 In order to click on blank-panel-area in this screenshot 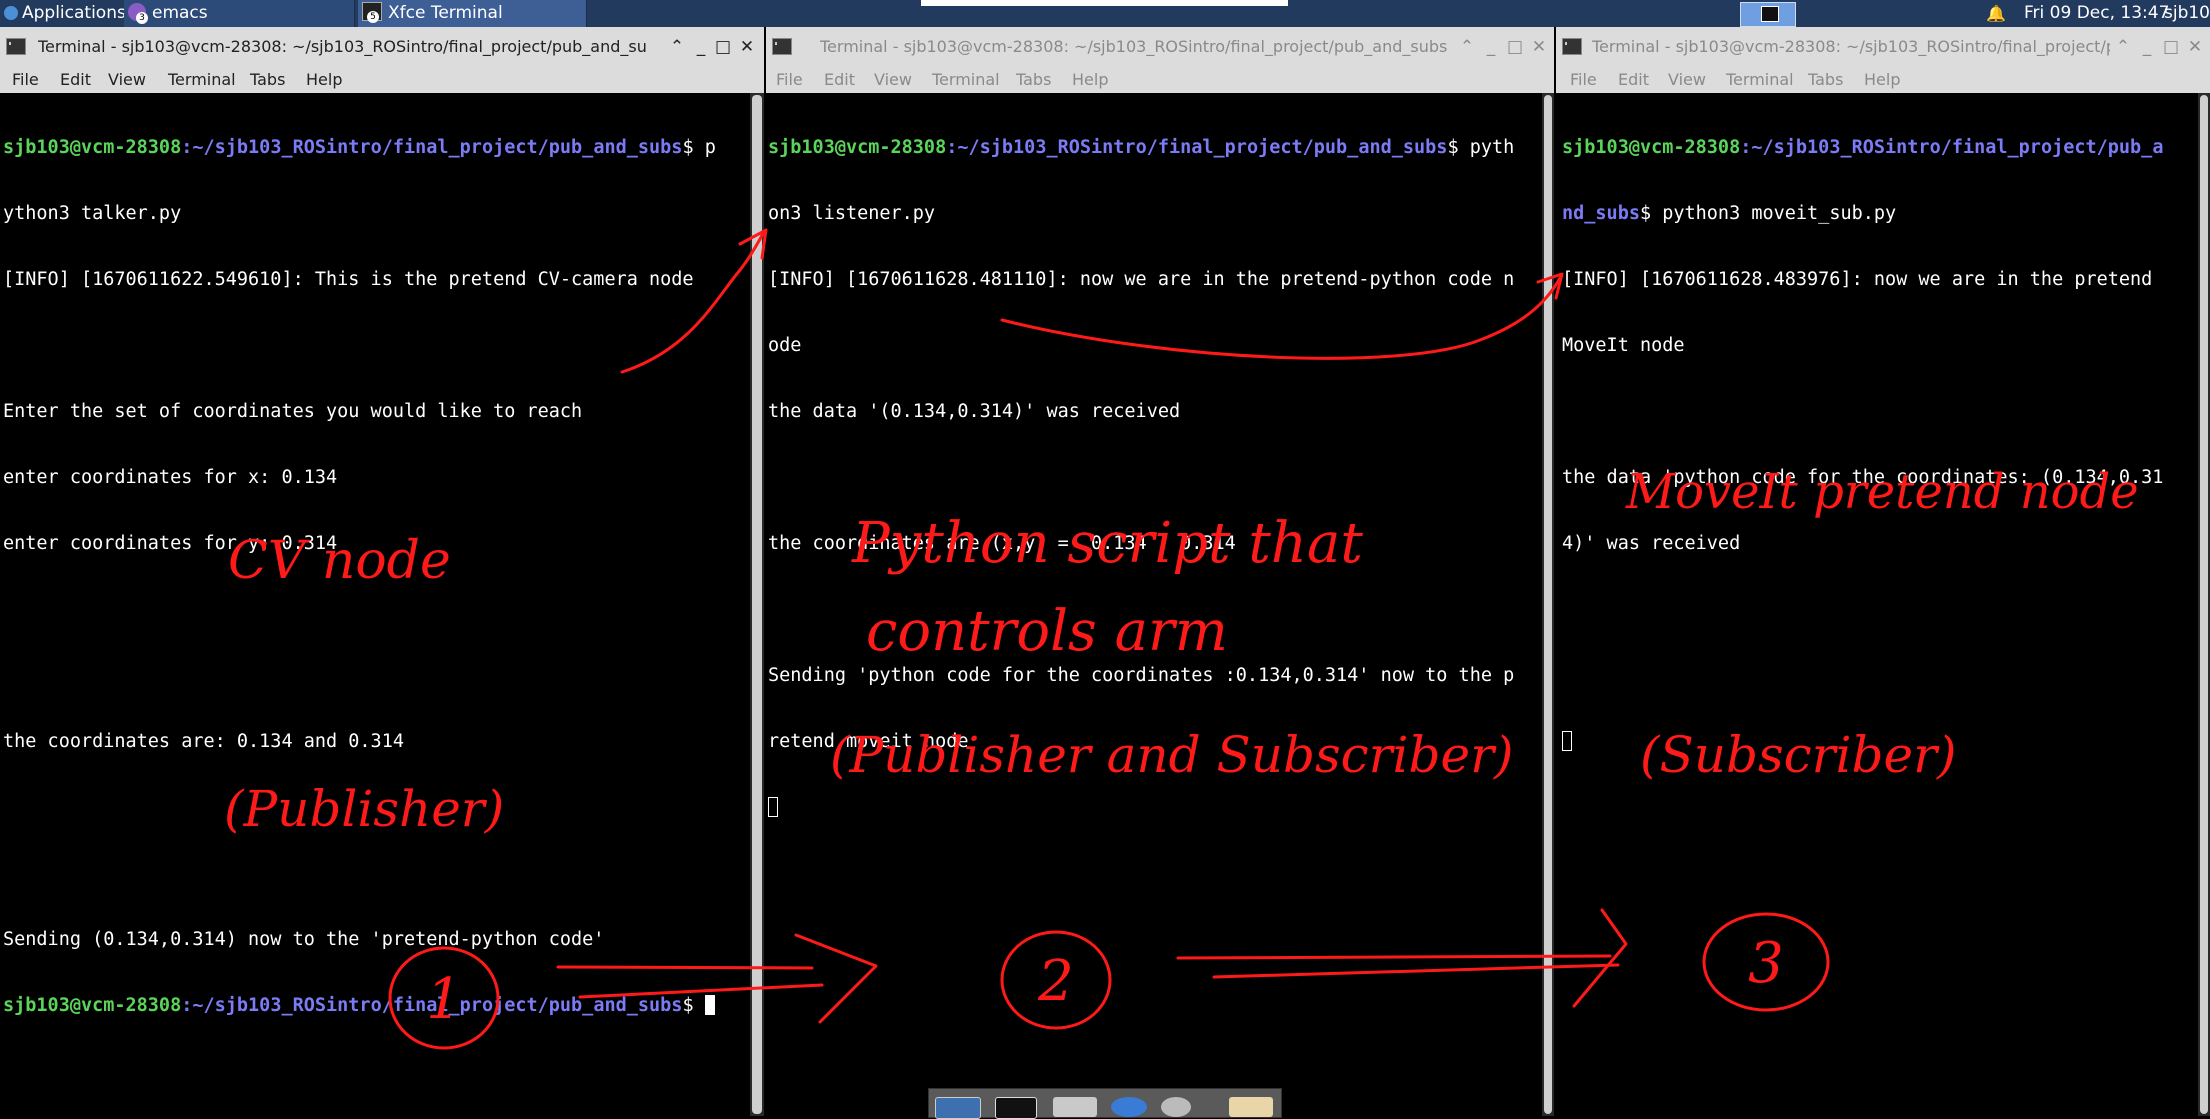, I will do `click(1104, 3)`.